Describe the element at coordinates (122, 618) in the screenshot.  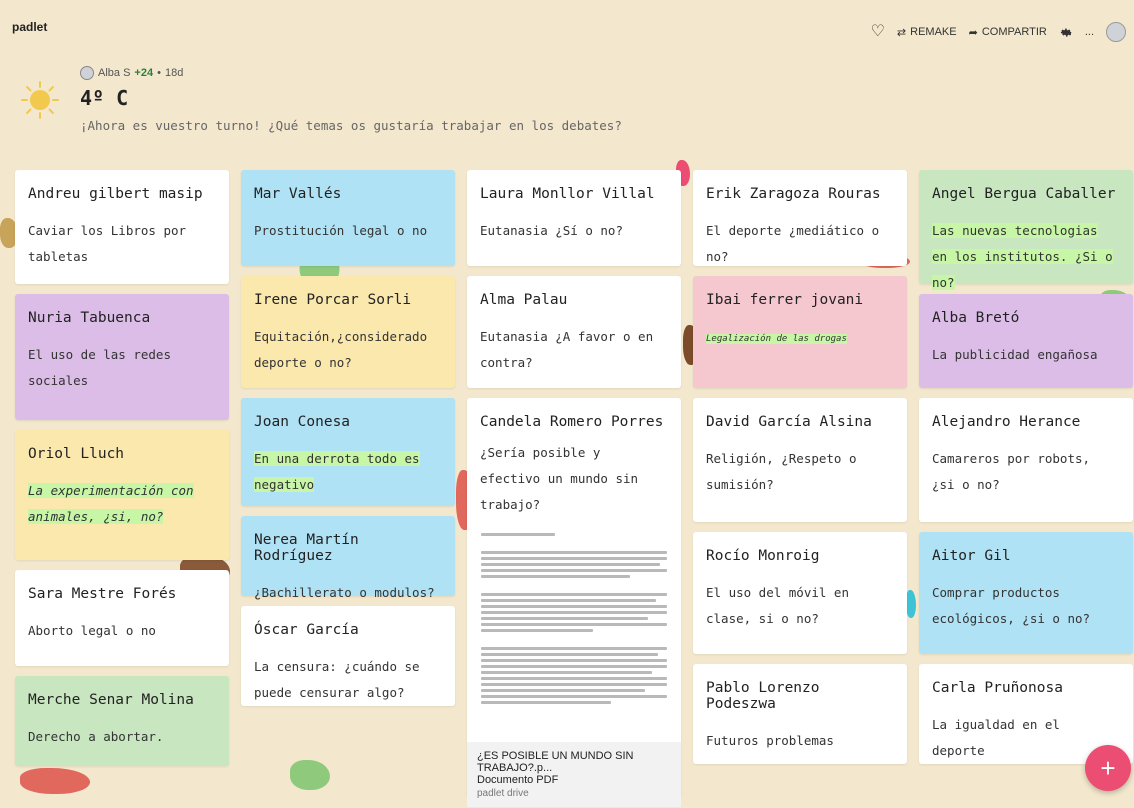
I see `post-card: Sara Mestre Forés Aborto legal o no` at that location.